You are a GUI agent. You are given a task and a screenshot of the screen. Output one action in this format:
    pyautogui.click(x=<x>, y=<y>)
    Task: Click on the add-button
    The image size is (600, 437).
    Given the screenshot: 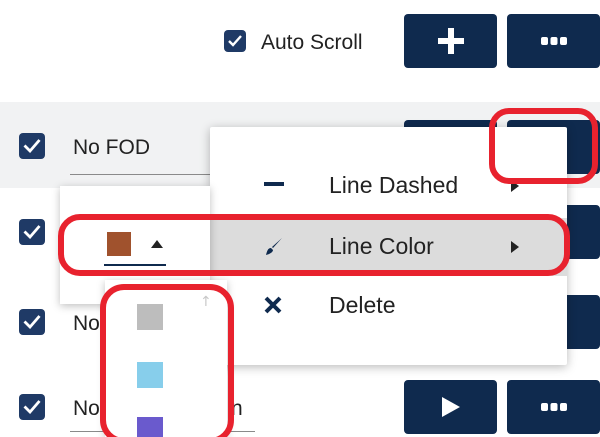 What is the action you would take?
    pyautogui.click(x=450, y=41)
    